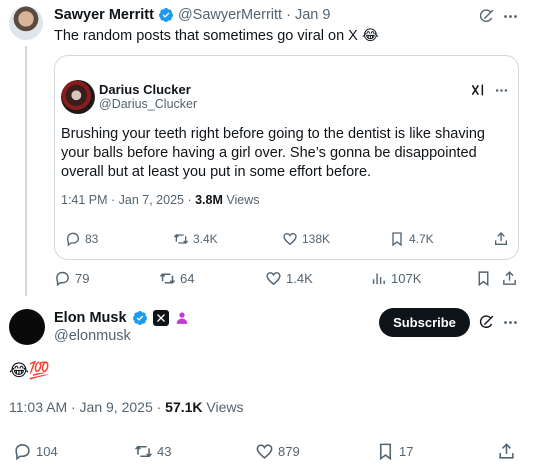  I want to click on bookmark-count: 4.7K, so click(421, 239).